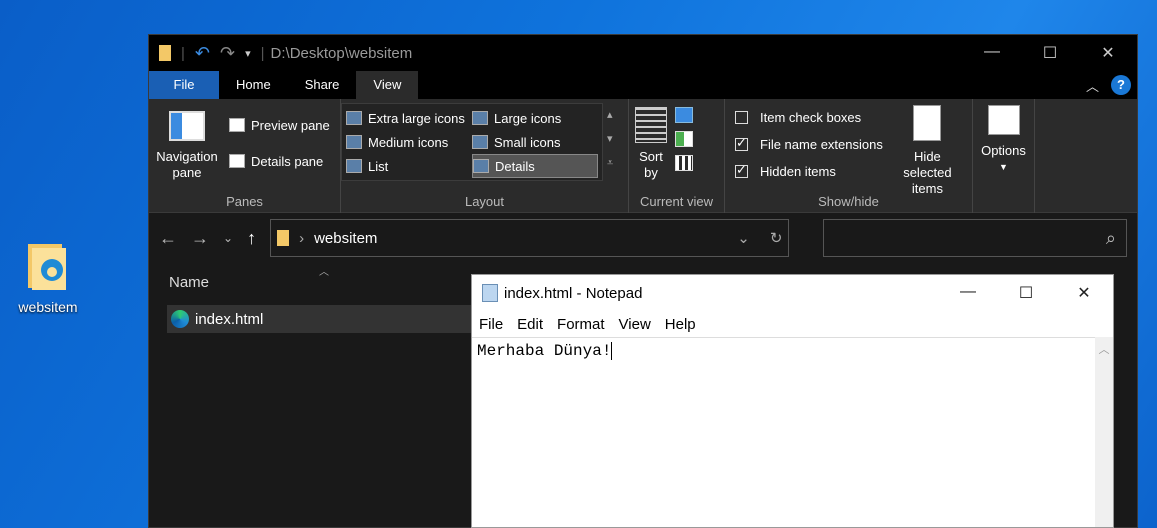  Describe the element at coordinates (184, 85) in the screenshot. I see `tab-file: File` at that location.